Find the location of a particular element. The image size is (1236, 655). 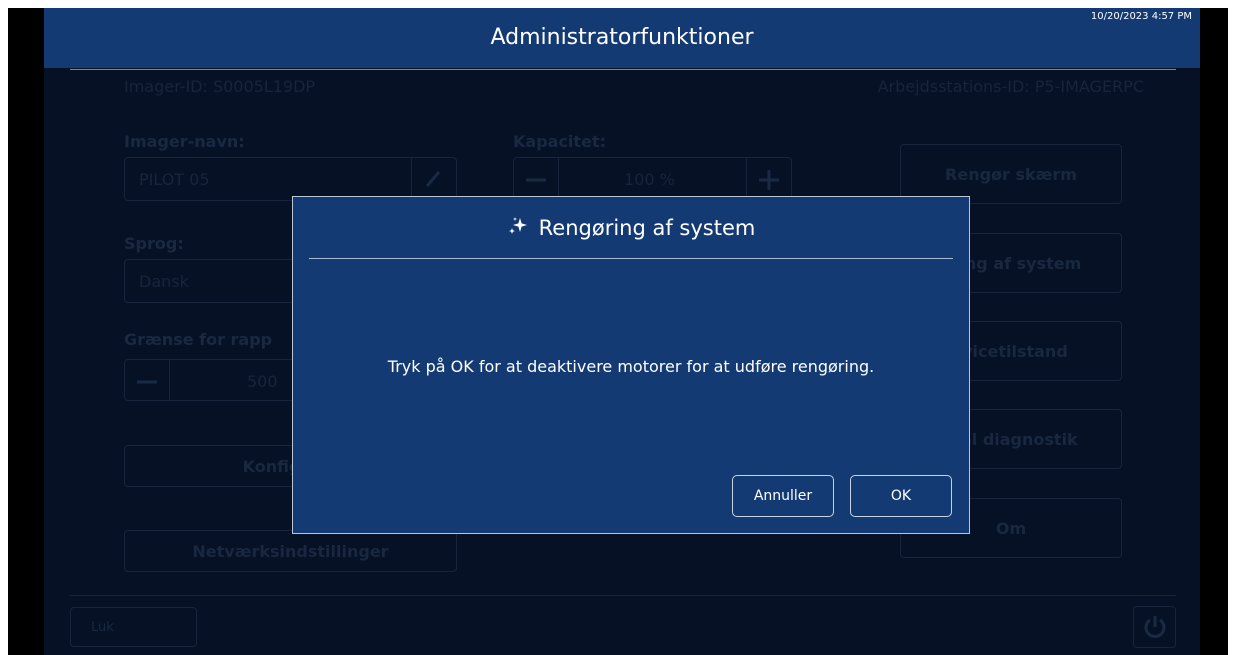

power-icon is located at coordinates (1154, 627).